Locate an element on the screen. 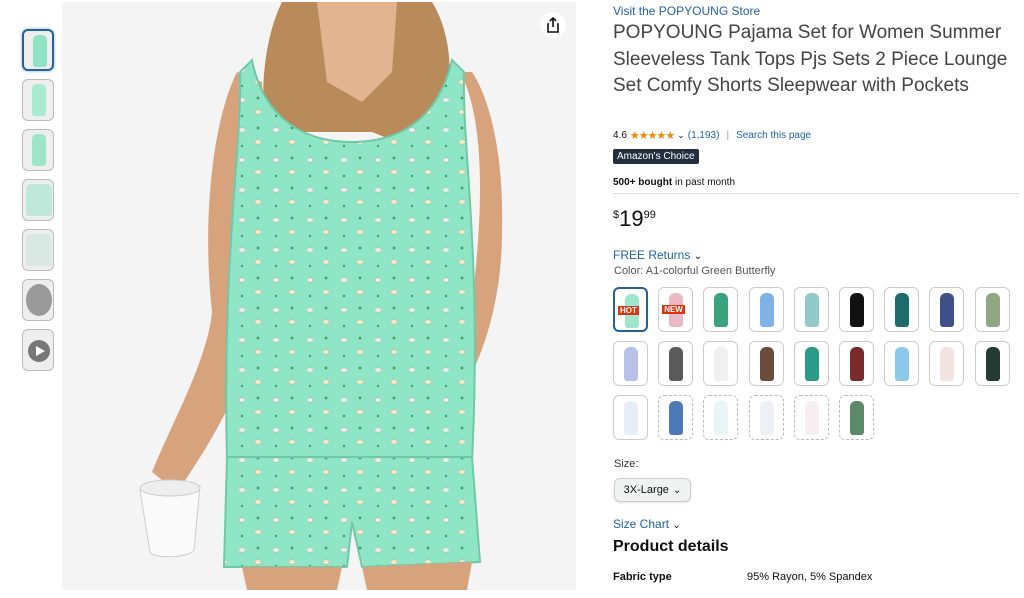 The width and height of the screenshot is (1024, 598). product-detail-row: Fabric type 95% Rayon, 5% Spandex is located at coordinates (742, 577).